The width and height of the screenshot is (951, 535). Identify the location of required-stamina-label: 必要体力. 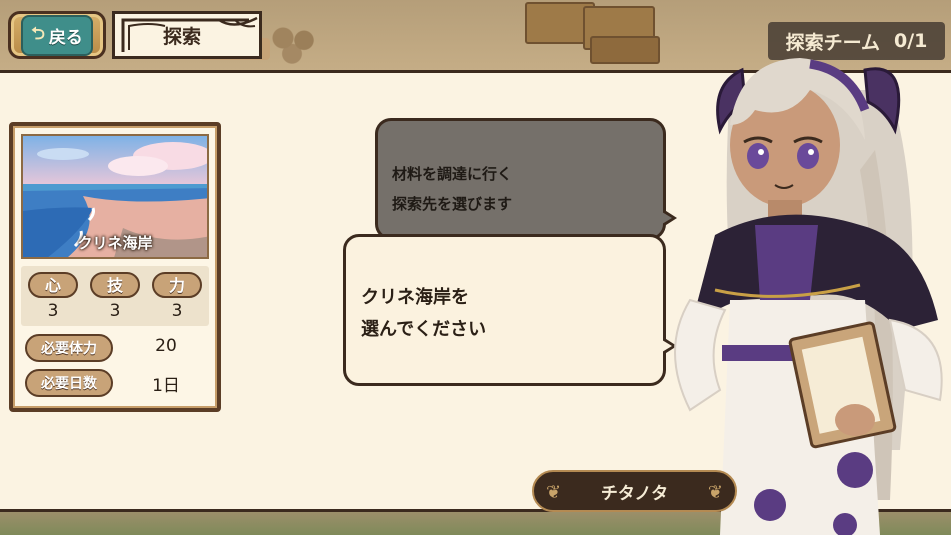
(69, 348).